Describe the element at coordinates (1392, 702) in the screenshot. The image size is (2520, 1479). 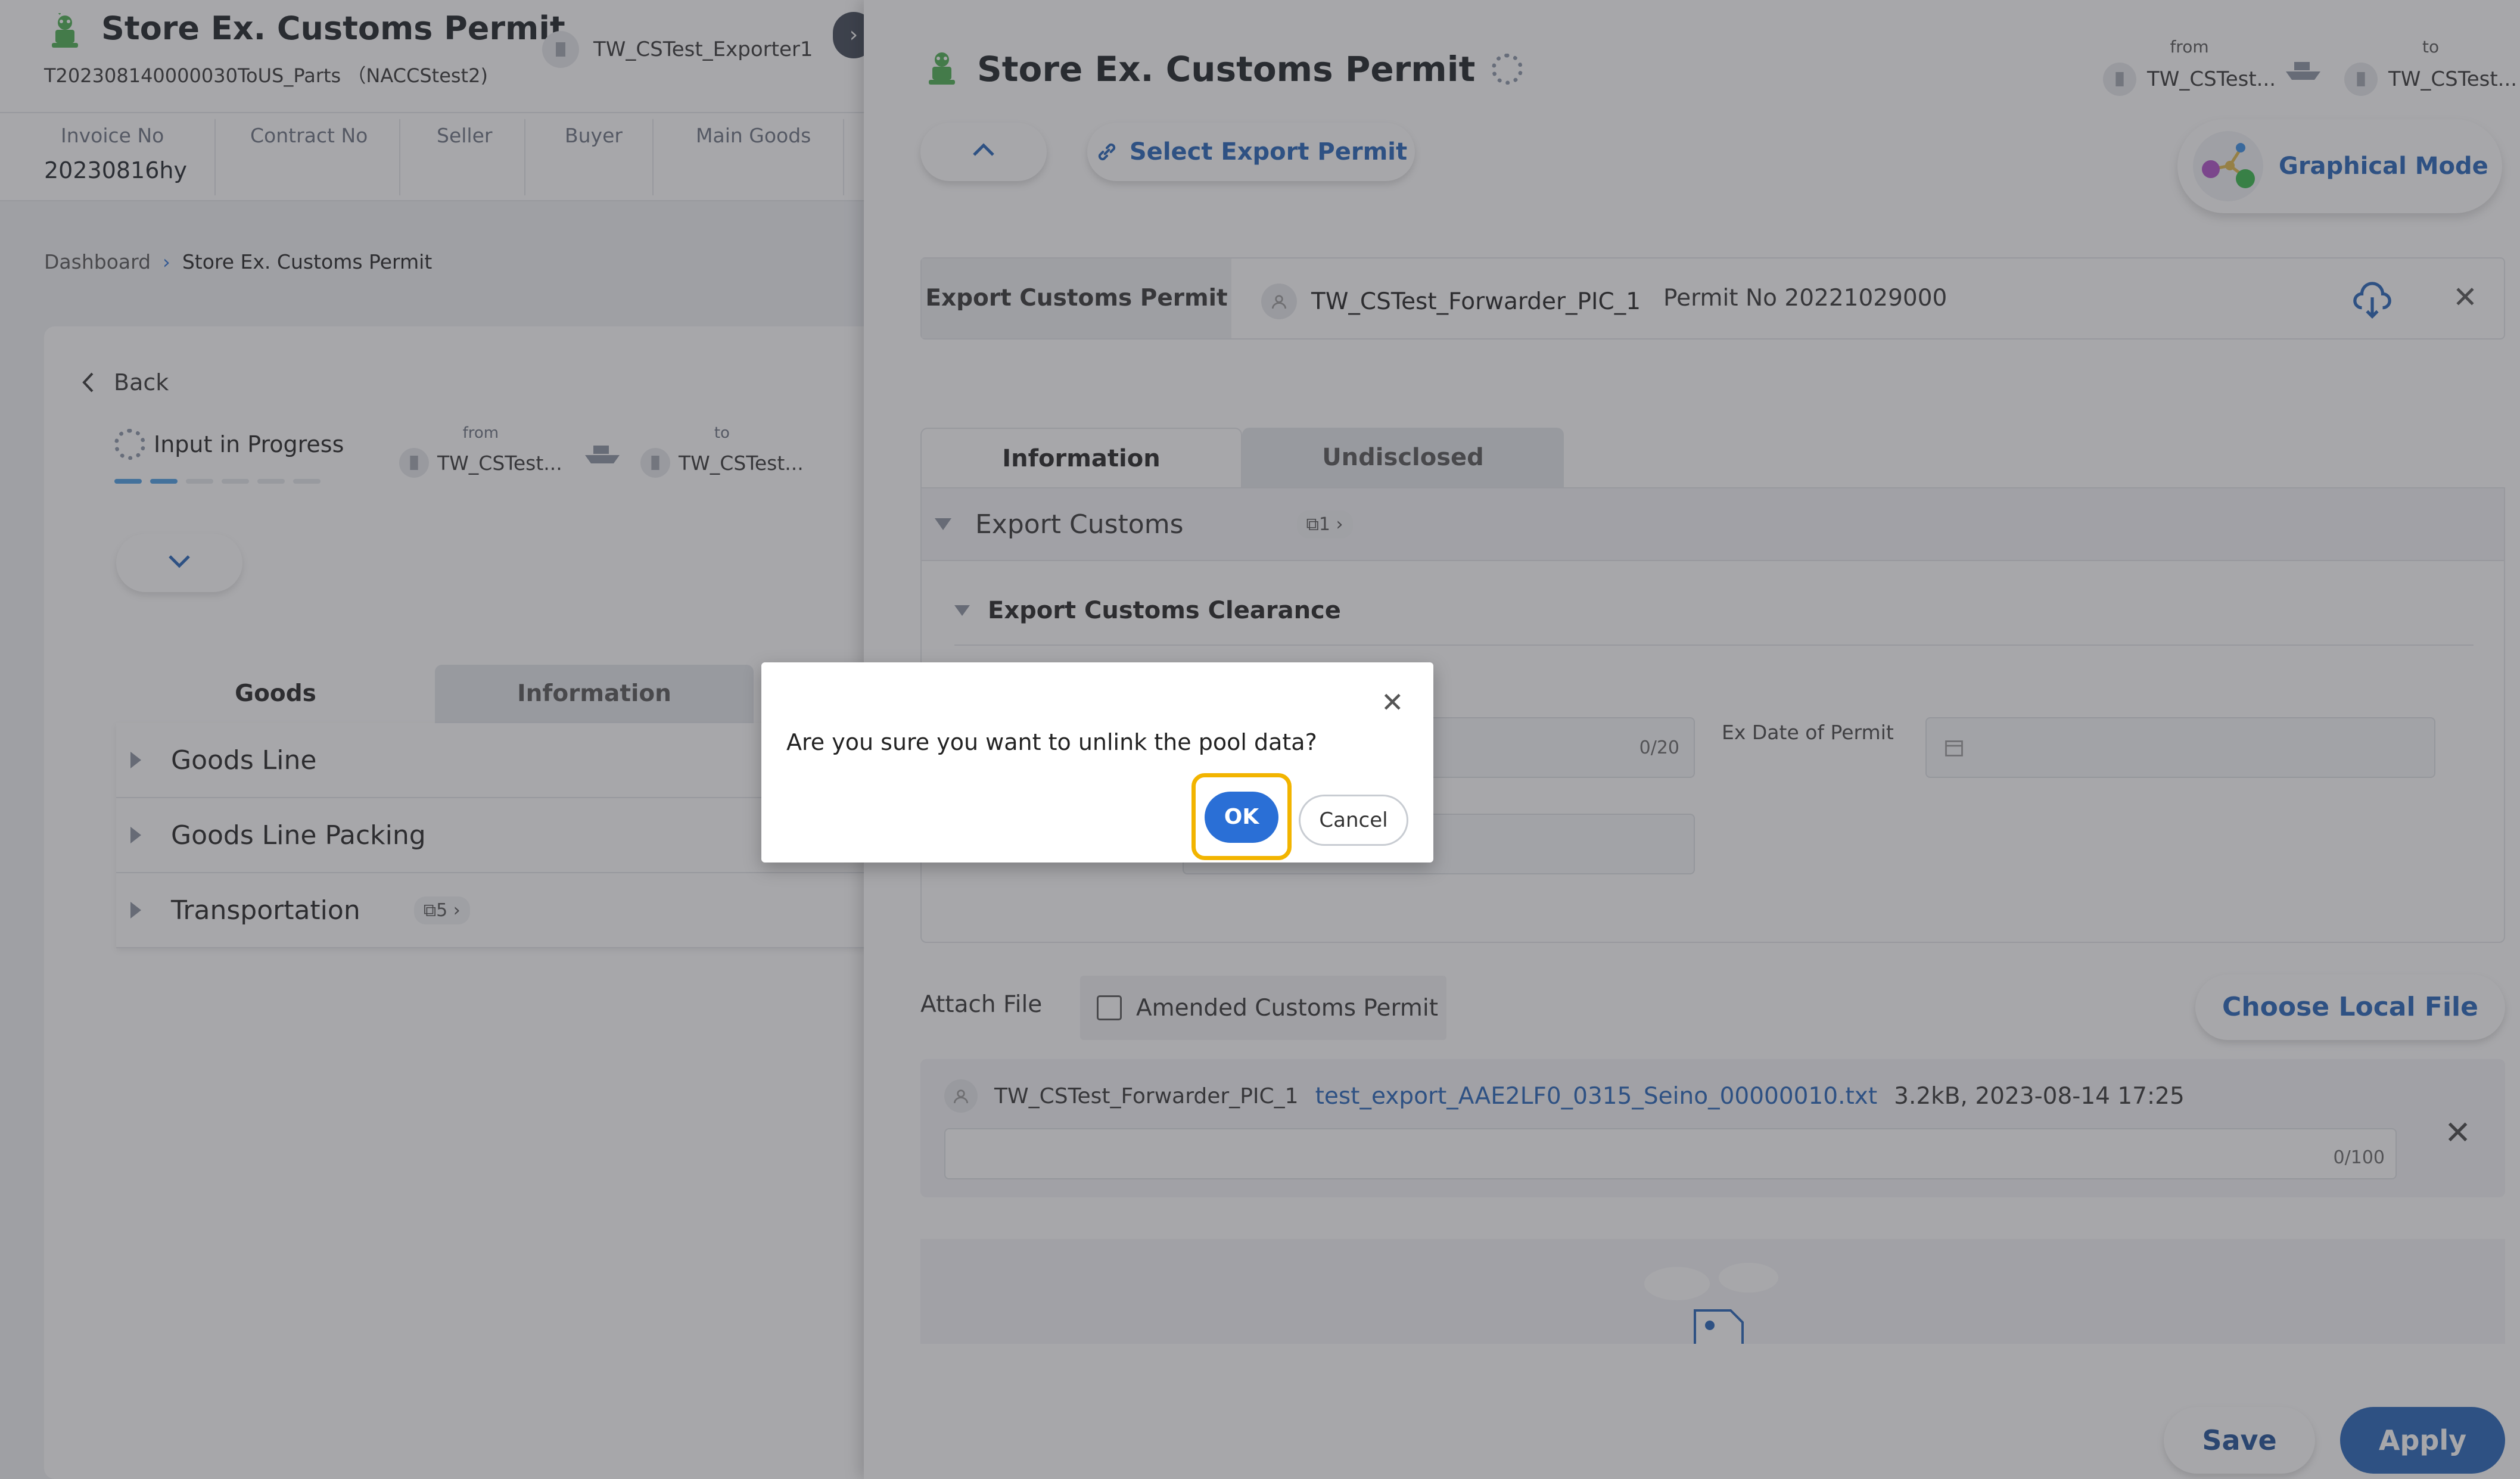
I see `close-icon: ✕` at that location.